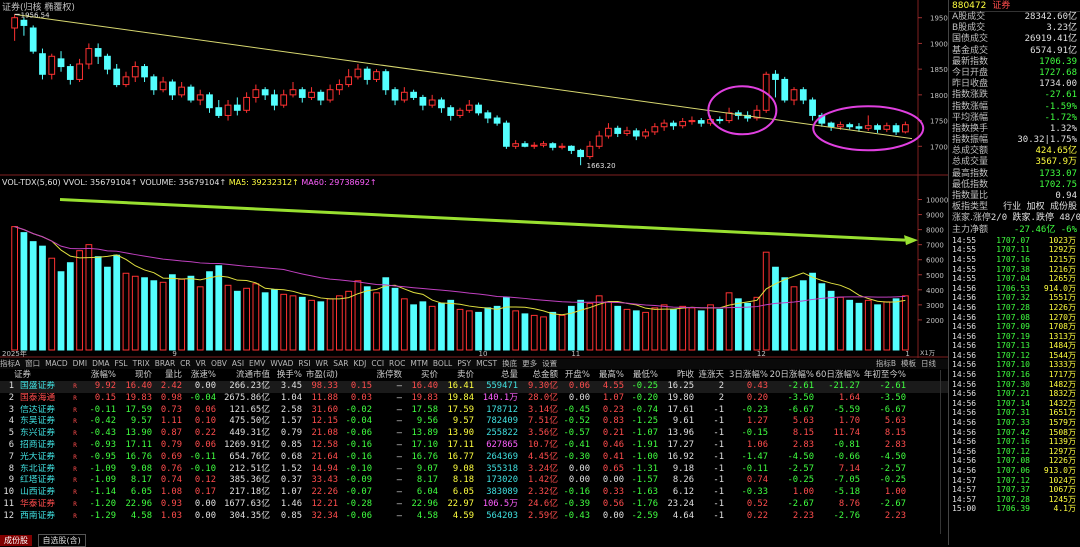  What do you see at coordinates (529, 363) in the screenshot?
I see `indicator-tab: 更多` at bounding box center [529, 363].